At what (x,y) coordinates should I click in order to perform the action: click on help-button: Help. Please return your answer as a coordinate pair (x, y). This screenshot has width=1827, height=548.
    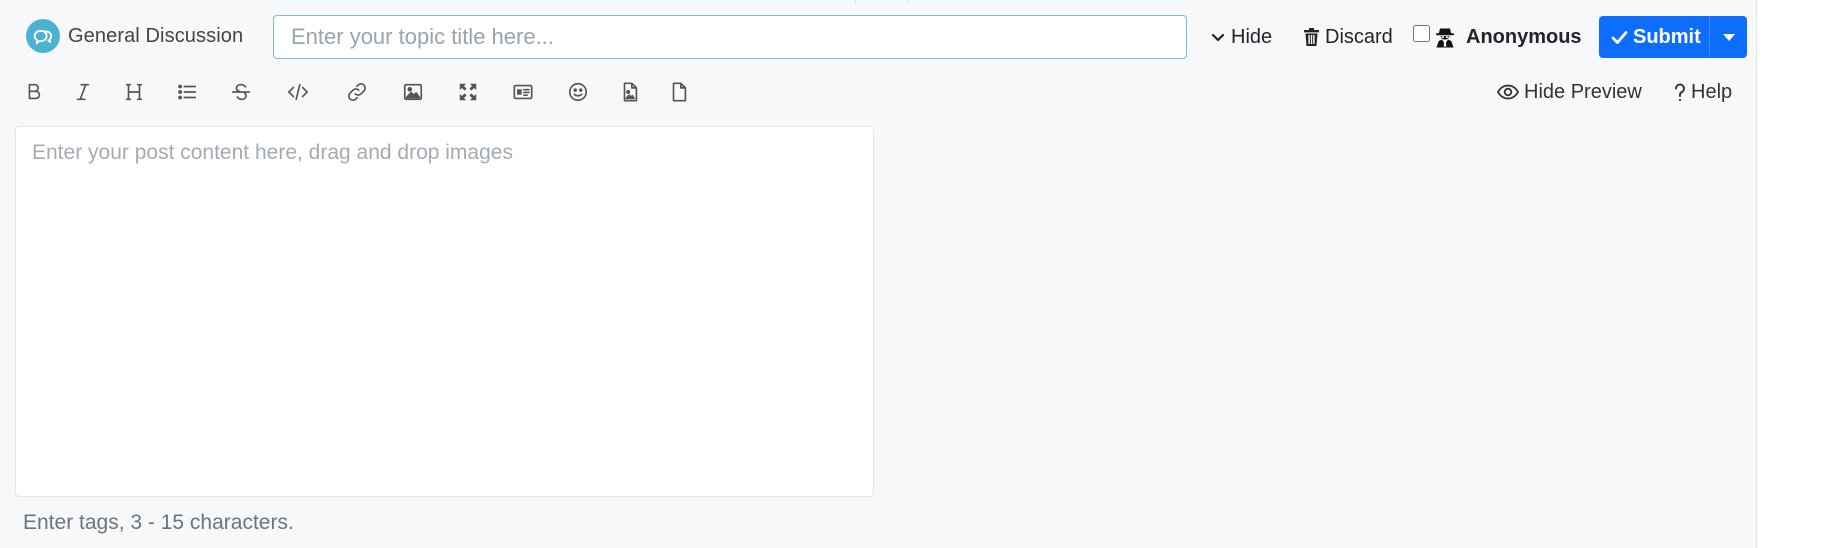
    Looking at the image, I should click on (1703, 92).